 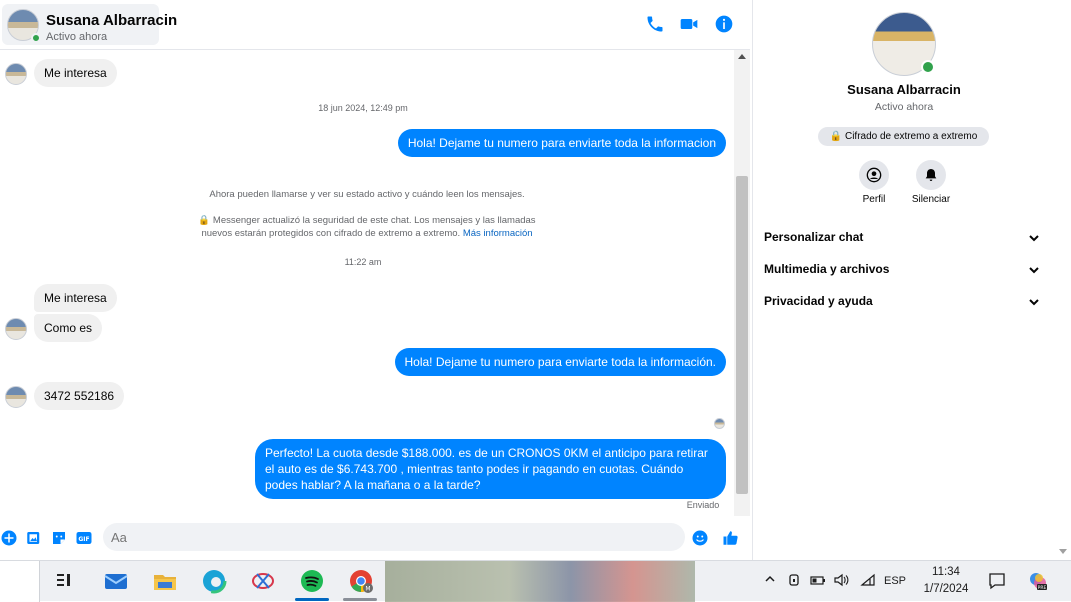 What do you see at coordinates (20, 581) in the screenshot?
I see `taskbar-left-pane` at bounding box center [20, 581].